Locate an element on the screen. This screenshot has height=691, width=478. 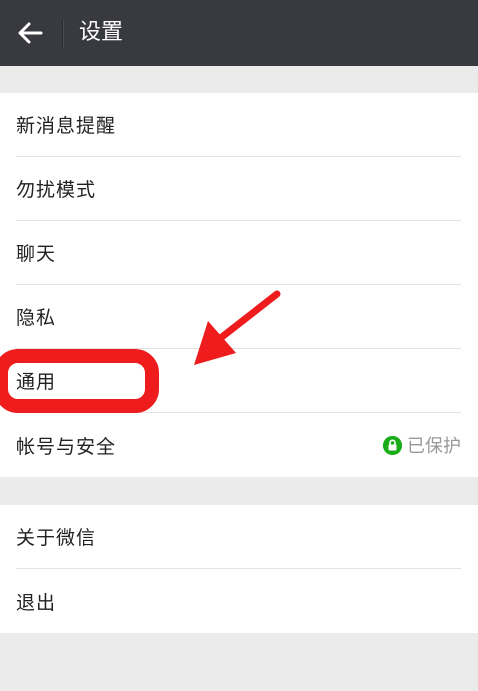
header-divider is located at coordinates (63, 34).